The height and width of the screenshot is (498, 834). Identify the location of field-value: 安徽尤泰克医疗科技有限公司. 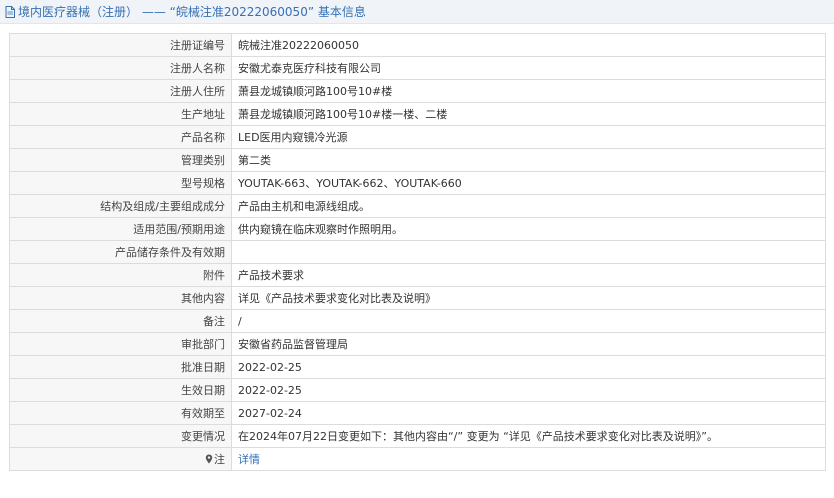
(528, 68).